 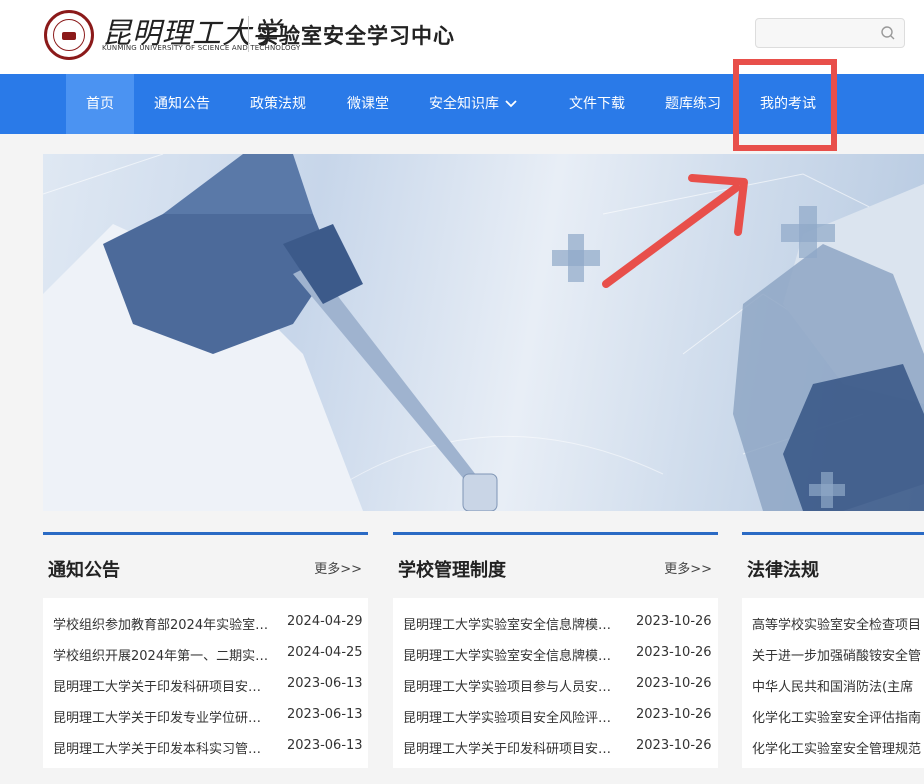 I want to click on chevron-down-icon, so click(x=511, y=104).